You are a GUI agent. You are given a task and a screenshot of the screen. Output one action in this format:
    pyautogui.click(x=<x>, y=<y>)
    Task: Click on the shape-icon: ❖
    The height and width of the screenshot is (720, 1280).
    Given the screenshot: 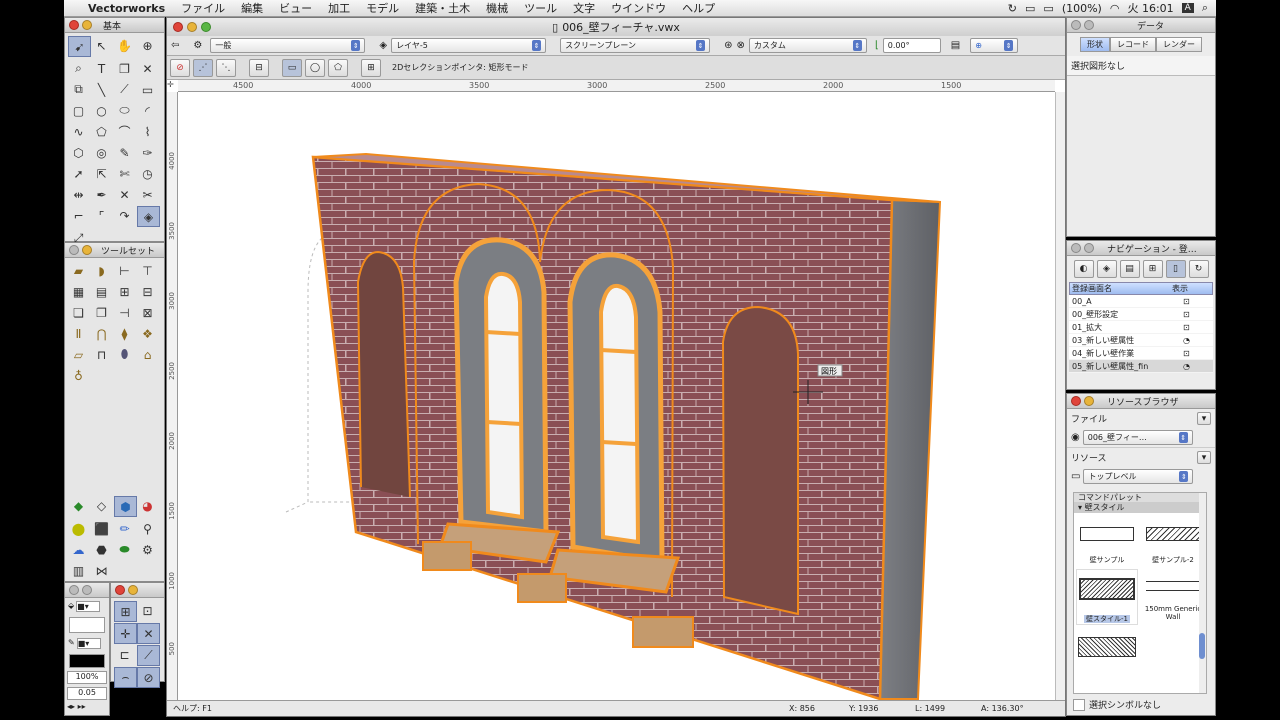 What is the action you would take?
    pyautogui.click(x=147, y=333)
    